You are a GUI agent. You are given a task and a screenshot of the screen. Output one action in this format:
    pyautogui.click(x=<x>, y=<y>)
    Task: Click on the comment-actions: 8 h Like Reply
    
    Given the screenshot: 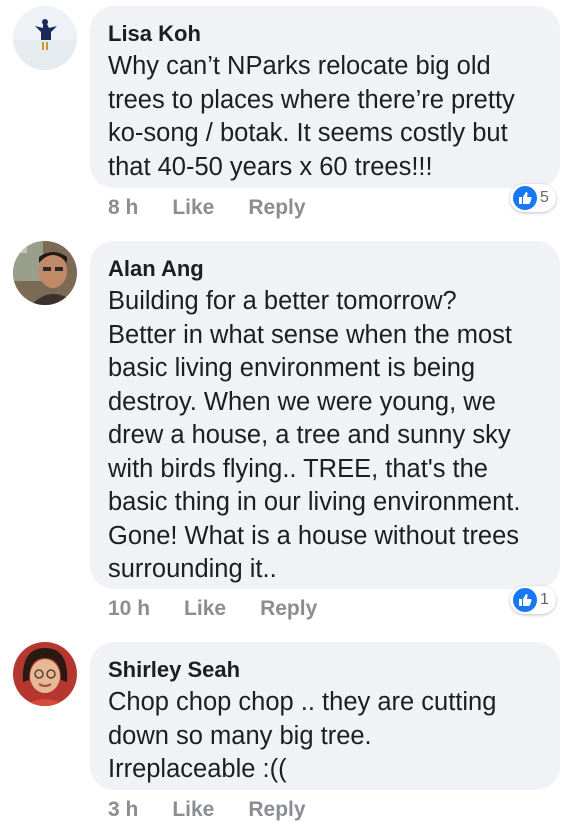 What is the action you would take?
    pyautogui.click(x=207, y=208)
    